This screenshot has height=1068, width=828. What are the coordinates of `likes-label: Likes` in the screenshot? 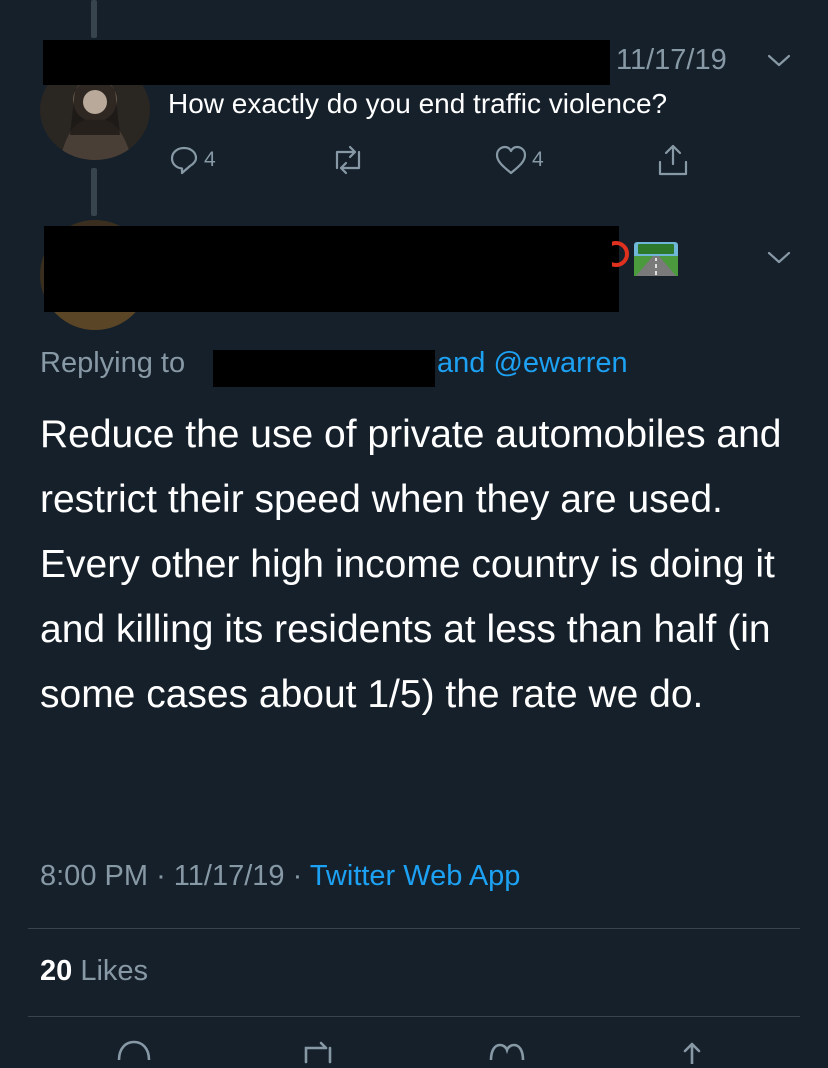 It's located at (114, 971).